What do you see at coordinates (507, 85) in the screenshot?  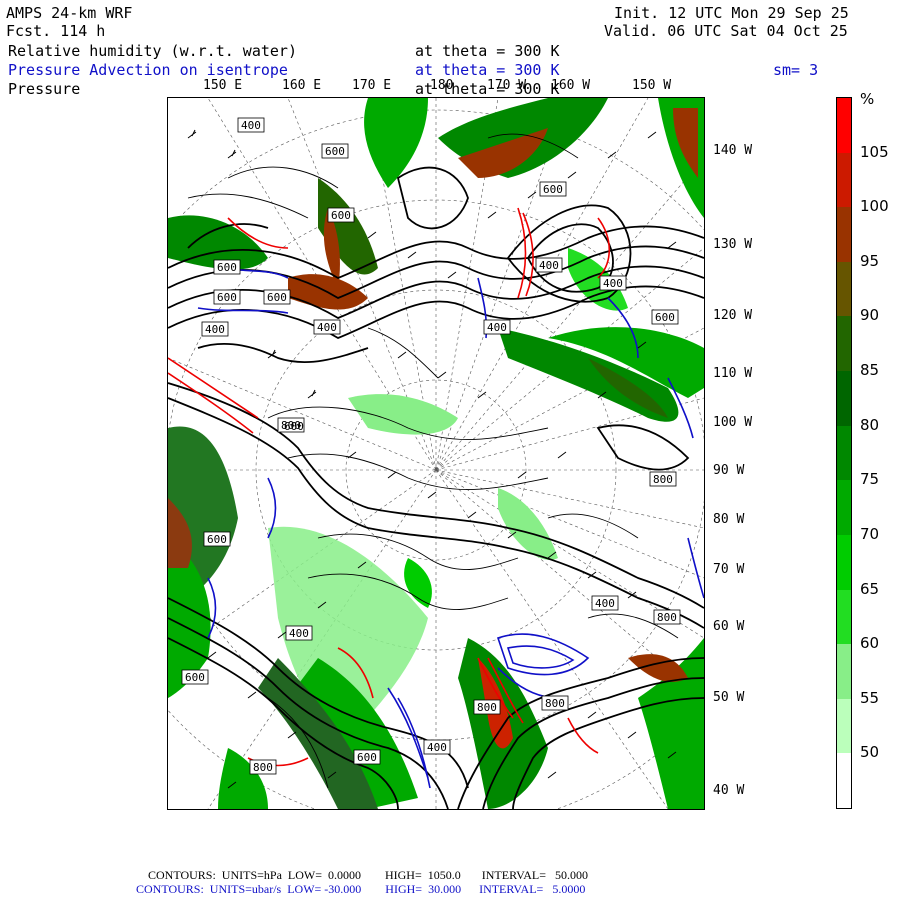 I see `lon-label: 170 W` at bounding box center [507, 85].